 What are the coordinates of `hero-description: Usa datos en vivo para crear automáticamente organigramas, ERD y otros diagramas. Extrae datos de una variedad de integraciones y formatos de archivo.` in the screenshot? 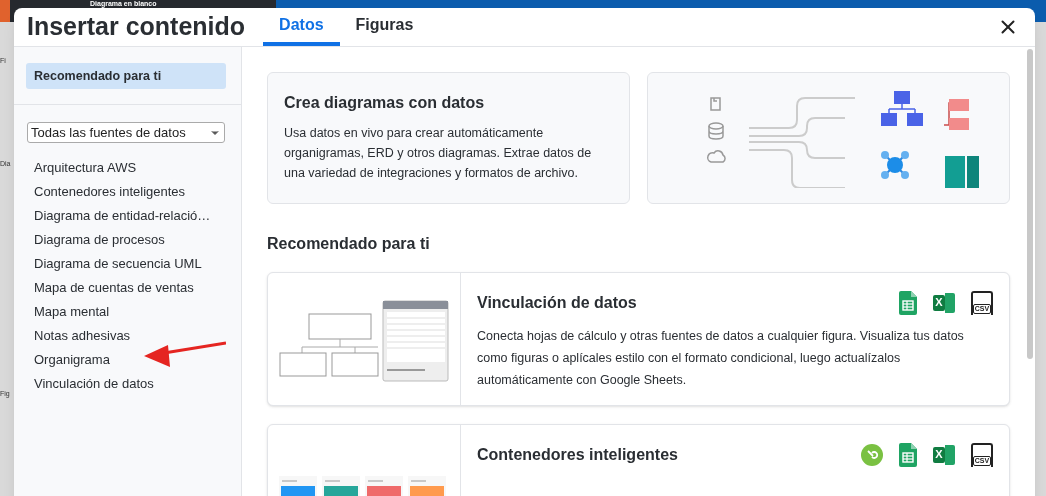 It's located at (438, 153).